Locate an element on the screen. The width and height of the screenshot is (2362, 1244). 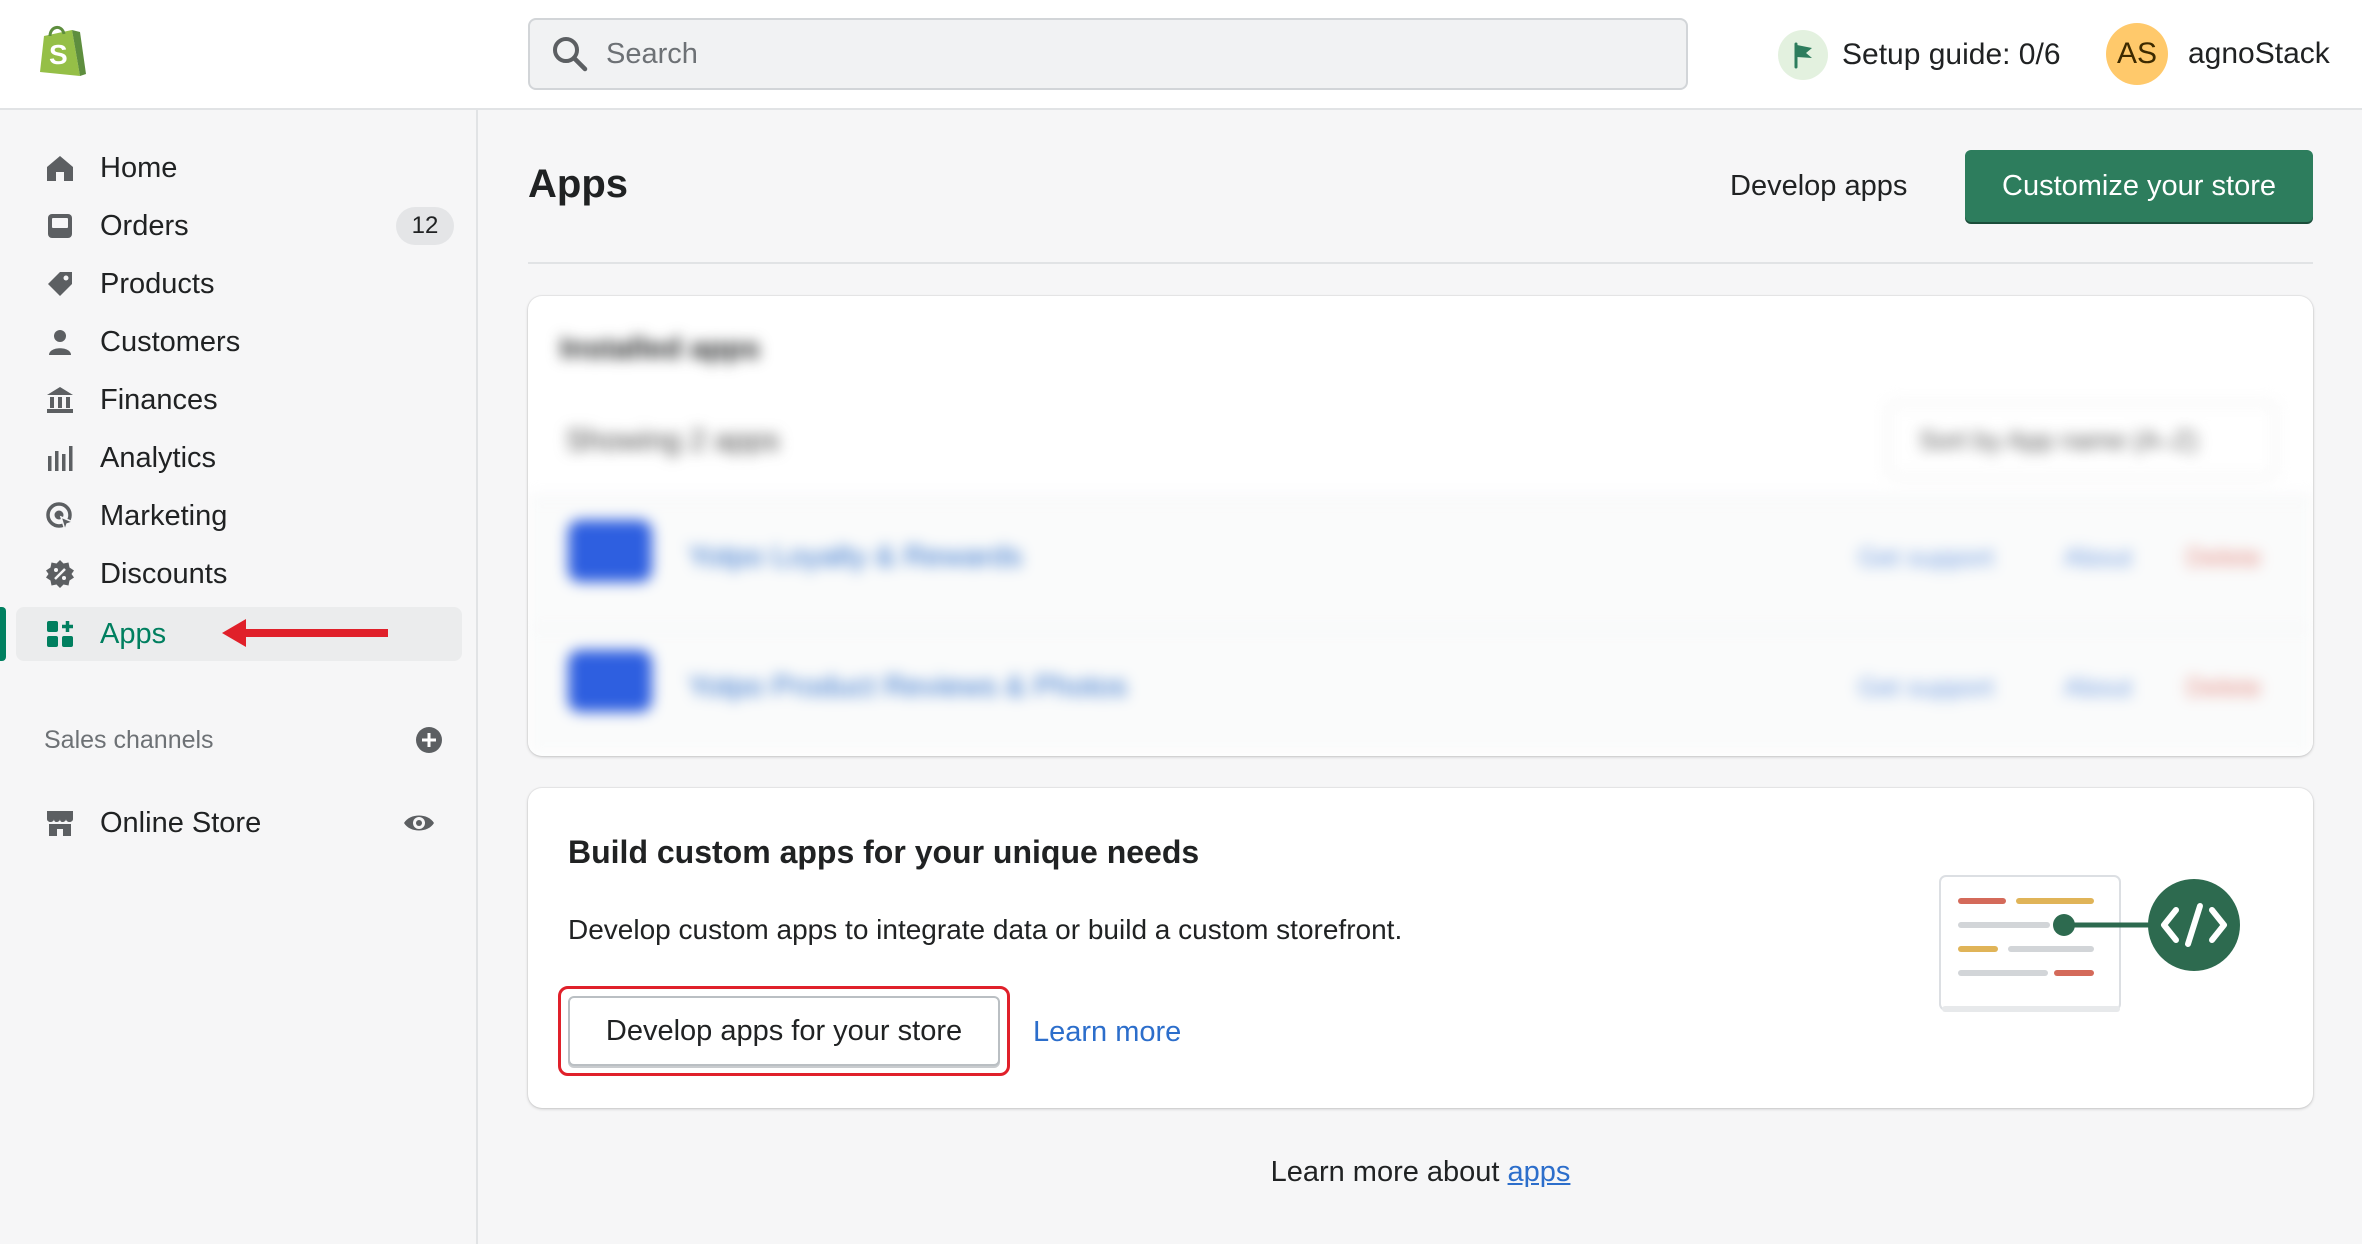
header-divider is located at coordinates (1420, 263).